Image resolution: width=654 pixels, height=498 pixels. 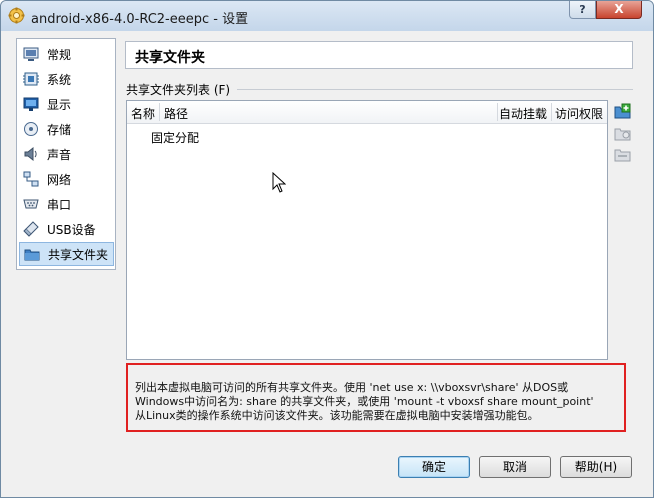 I want to click on sidebar-item-network: 网络, so click(x=66, y=179).